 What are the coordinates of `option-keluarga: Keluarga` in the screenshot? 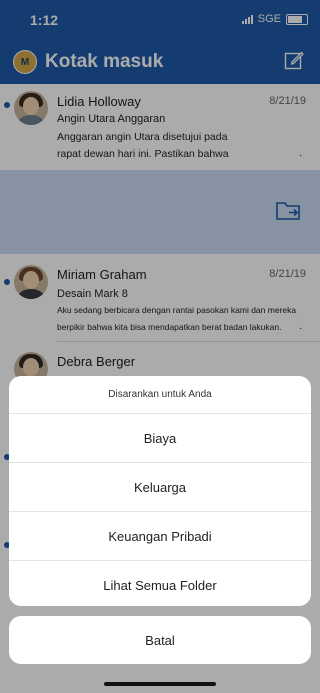 It's located at (160, 487).